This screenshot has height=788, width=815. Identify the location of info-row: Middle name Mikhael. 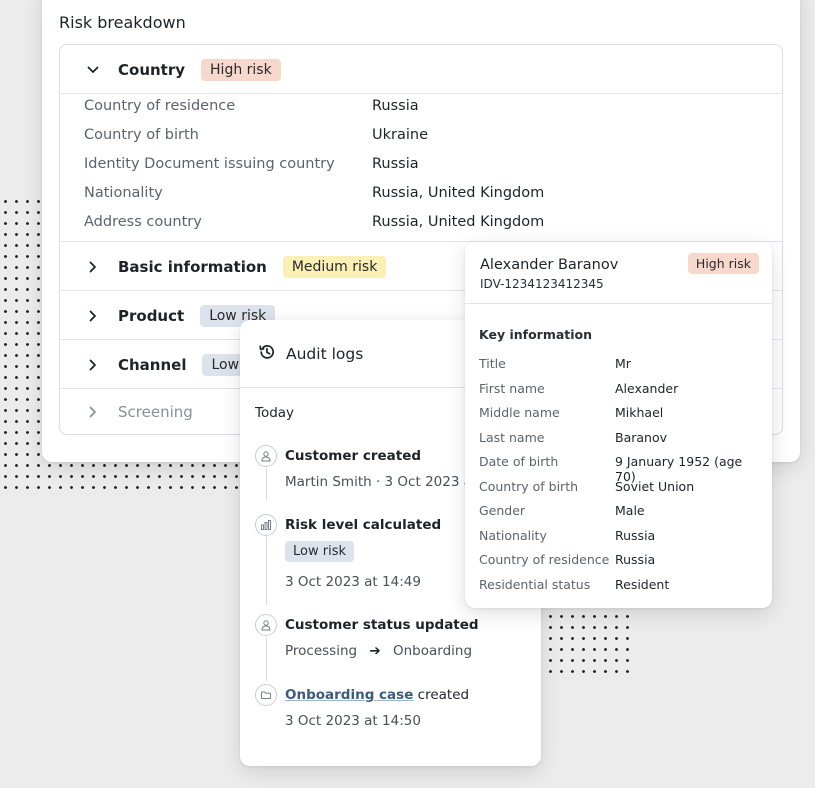
(621, 417).